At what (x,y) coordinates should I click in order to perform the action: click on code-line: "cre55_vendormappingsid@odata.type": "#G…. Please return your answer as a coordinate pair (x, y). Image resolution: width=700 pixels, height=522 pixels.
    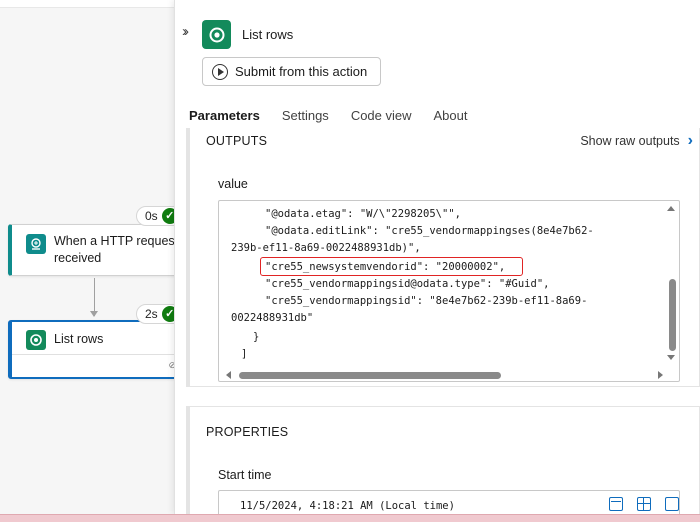
    Looking at the image, I should click on (407, 284).